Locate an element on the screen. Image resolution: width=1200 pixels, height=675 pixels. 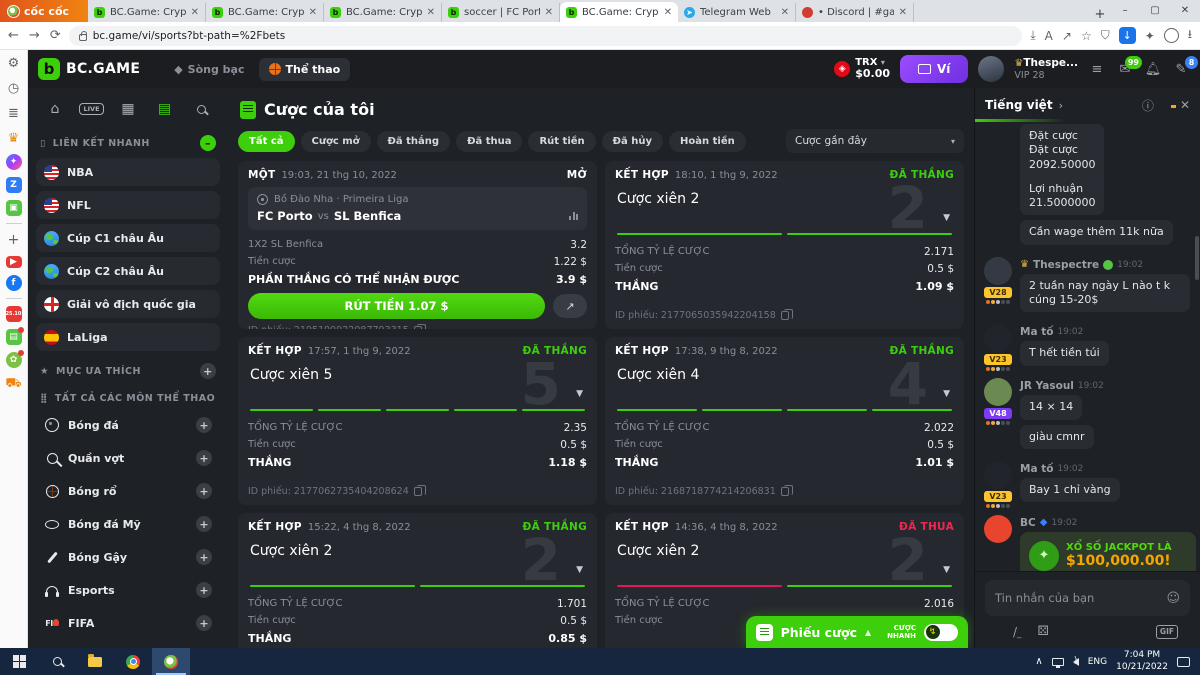
live-icon: LIVE is located at coordinates (91, 109).